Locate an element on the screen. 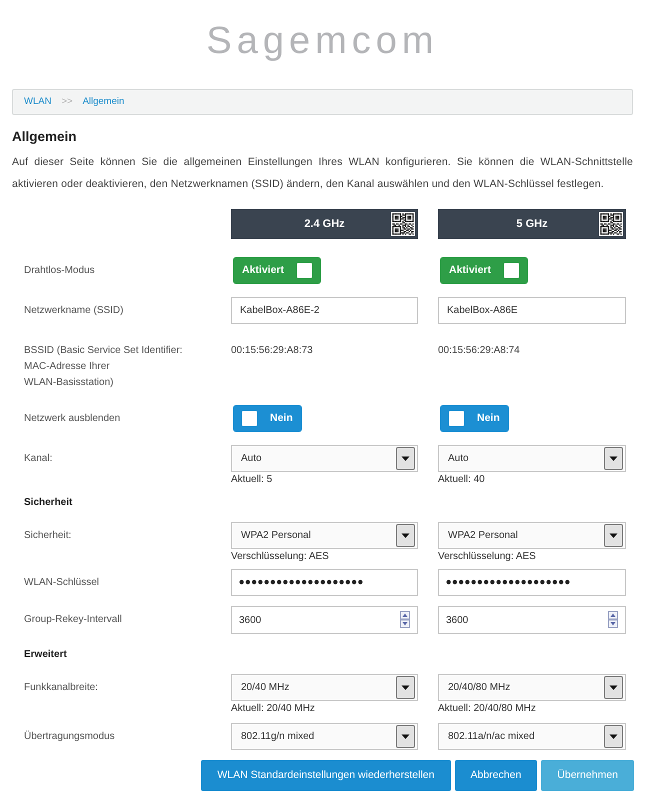 Image resolution: width=645 pixels, height=802 pixels. field-label: BSSID (Basic Service Set Identifier: MAC-Adresse Ihrer WLAN-Basisstation) is located at coordinates (103, 366).